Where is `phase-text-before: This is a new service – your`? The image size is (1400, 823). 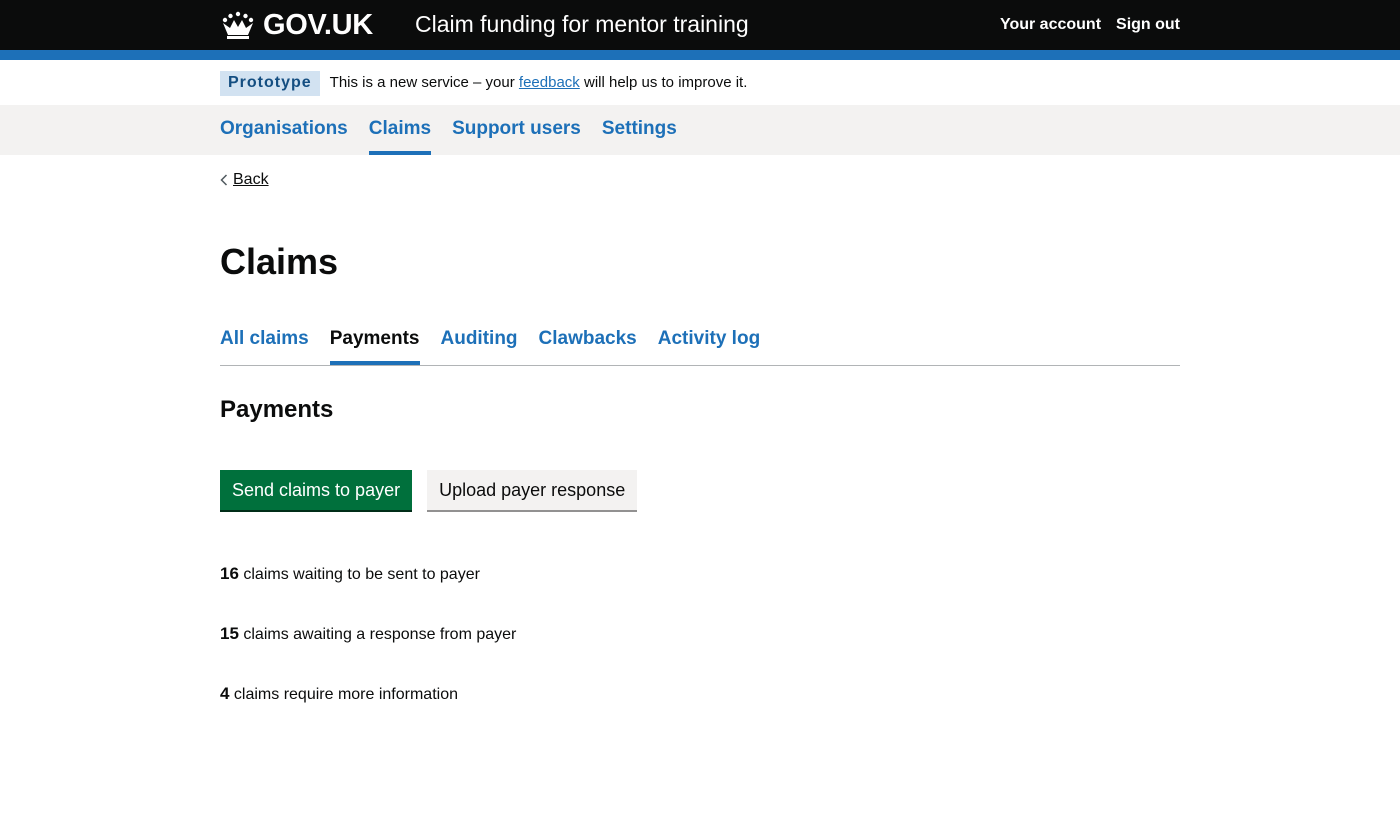 phase-text-before: This is a new service – your is located at coordinates (424, 82).